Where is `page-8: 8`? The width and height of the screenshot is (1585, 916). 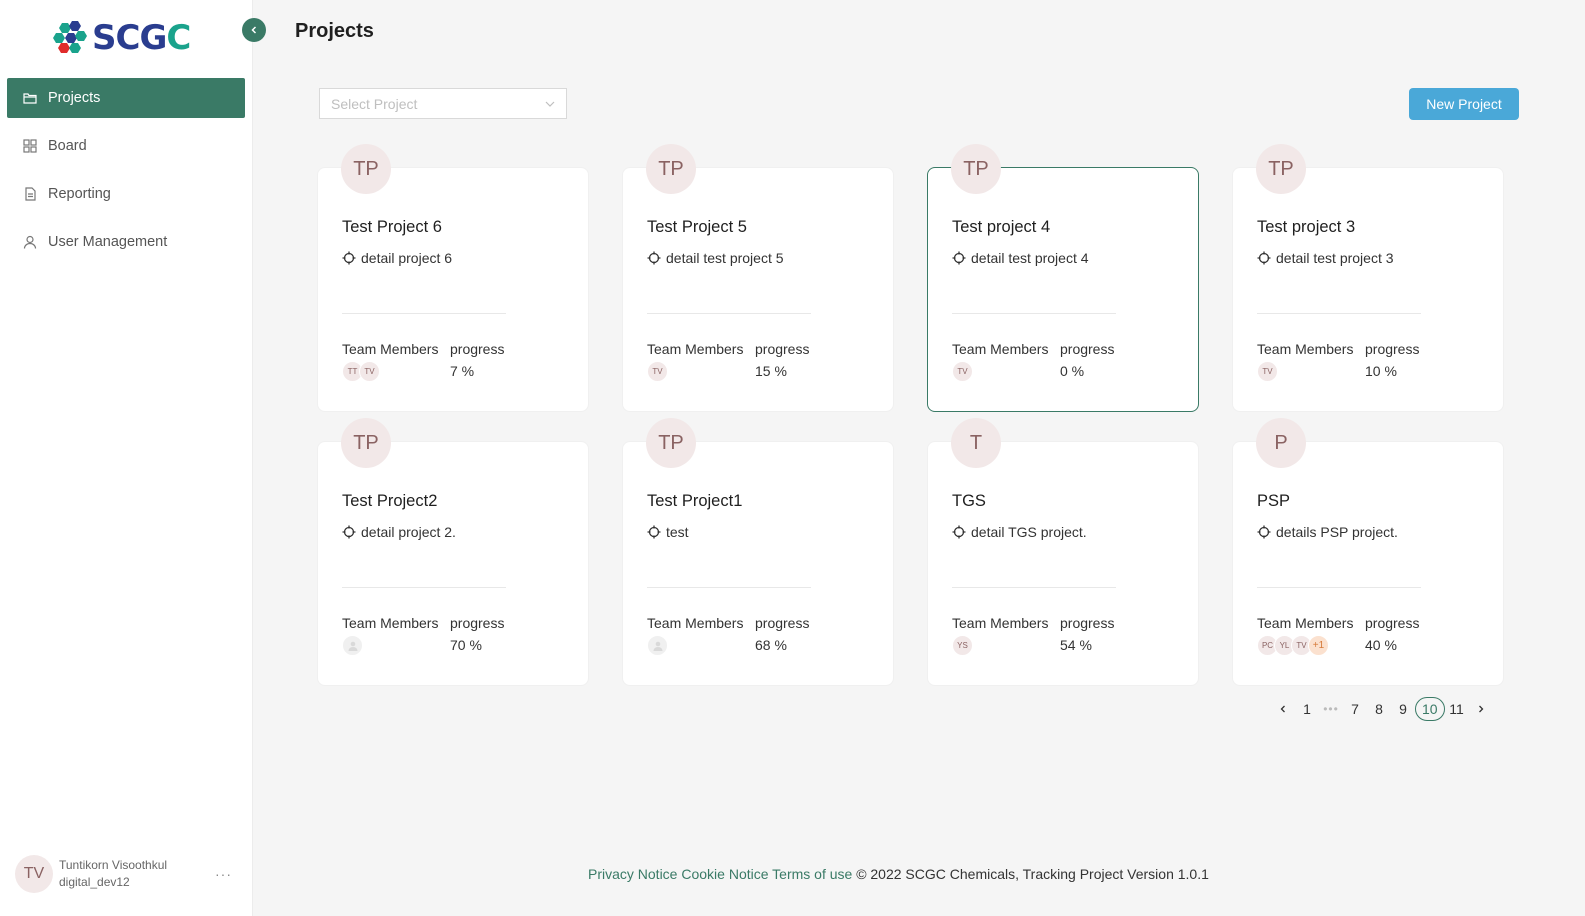 page-8: 8 is located at coordinates (1379, 709).